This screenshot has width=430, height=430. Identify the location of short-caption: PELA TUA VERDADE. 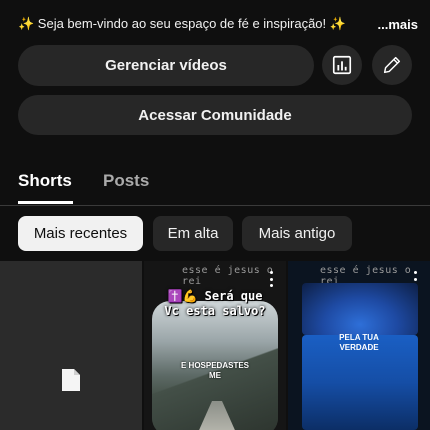
(359, 343).